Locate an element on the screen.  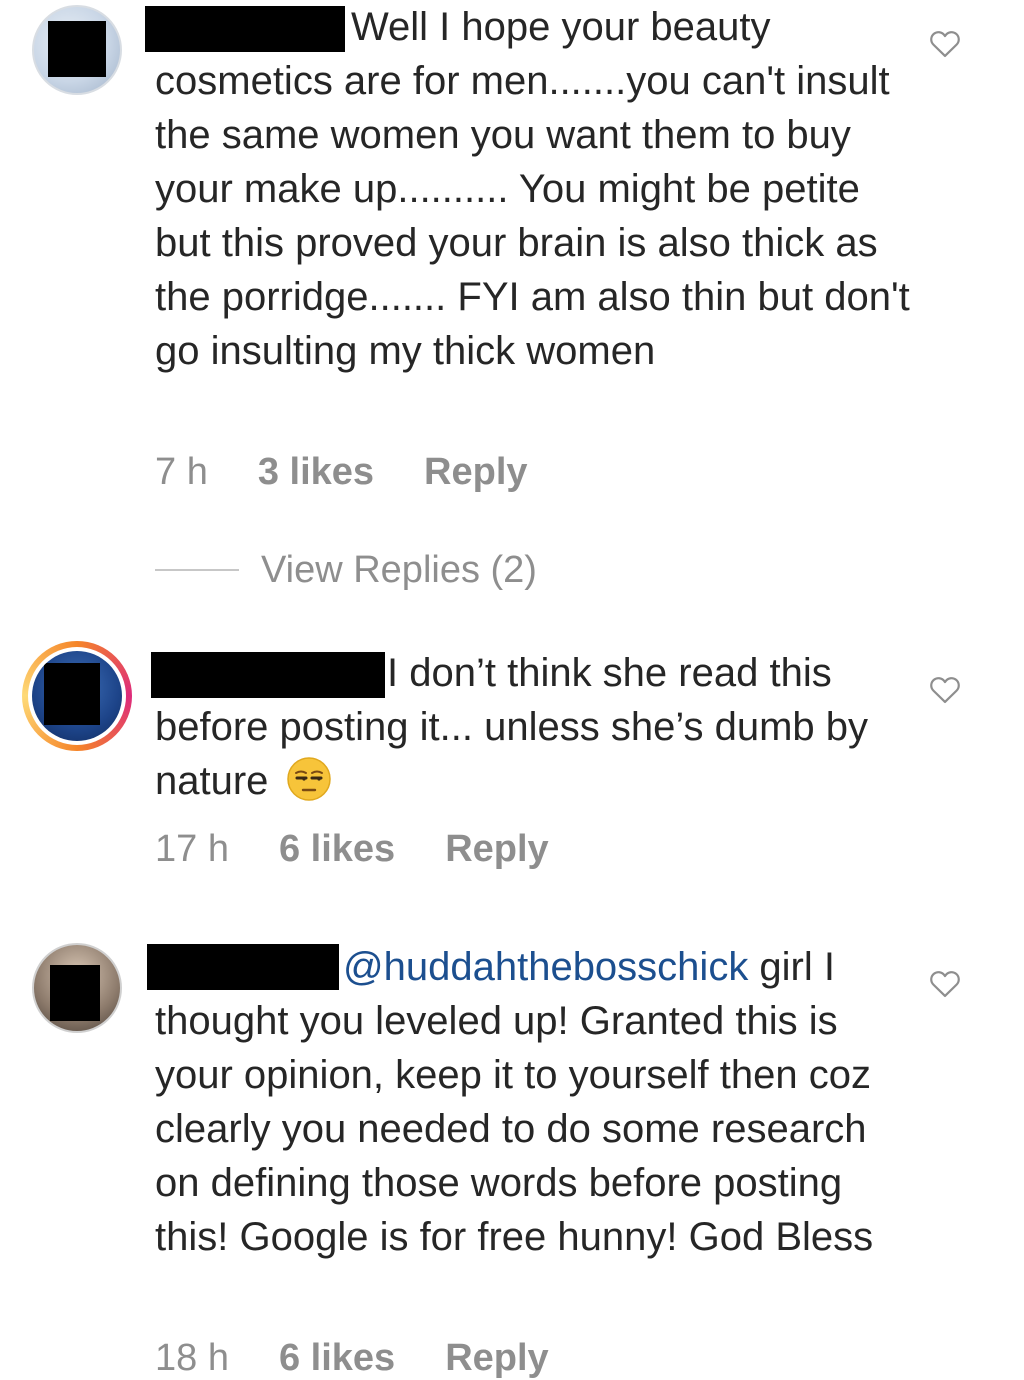
avatar-image is located at coordinates (77, 696).